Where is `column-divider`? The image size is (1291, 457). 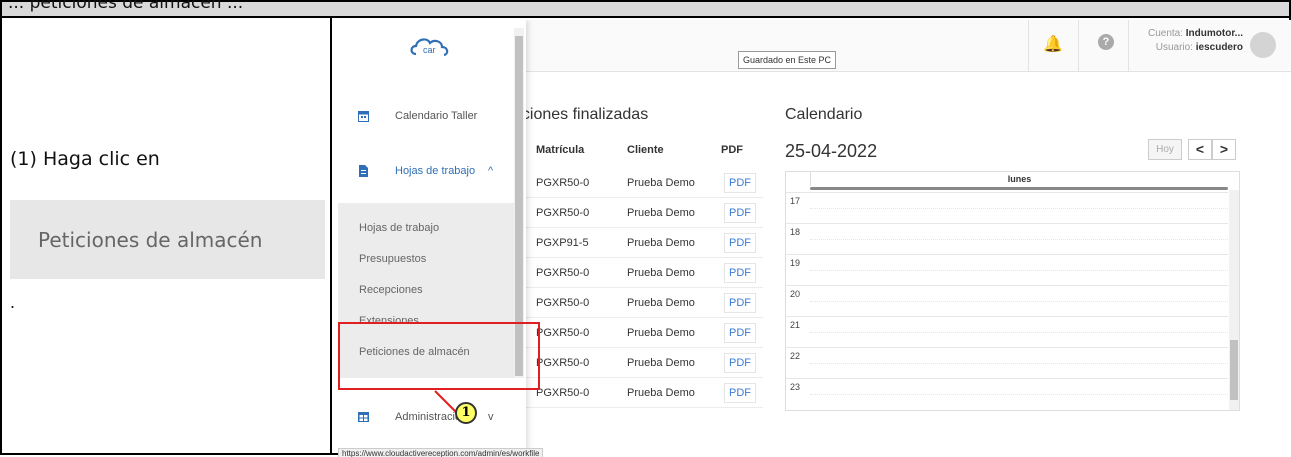 column-divider is located at coordinates (331, 236).